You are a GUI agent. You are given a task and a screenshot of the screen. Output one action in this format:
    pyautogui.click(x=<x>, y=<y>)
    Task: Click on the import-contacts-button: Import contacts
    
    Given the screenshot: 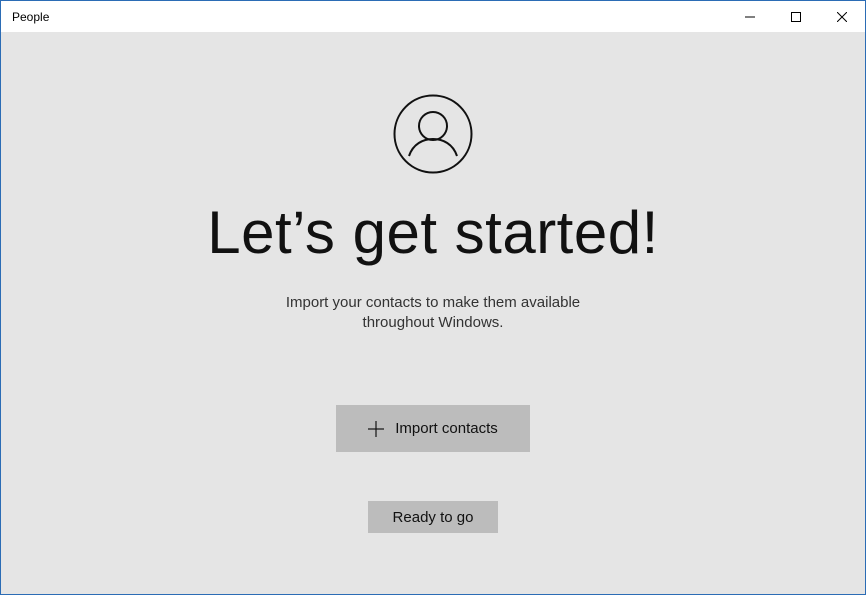 What is the action you would take?
    pyautogui.click(x=433, y=428)
    